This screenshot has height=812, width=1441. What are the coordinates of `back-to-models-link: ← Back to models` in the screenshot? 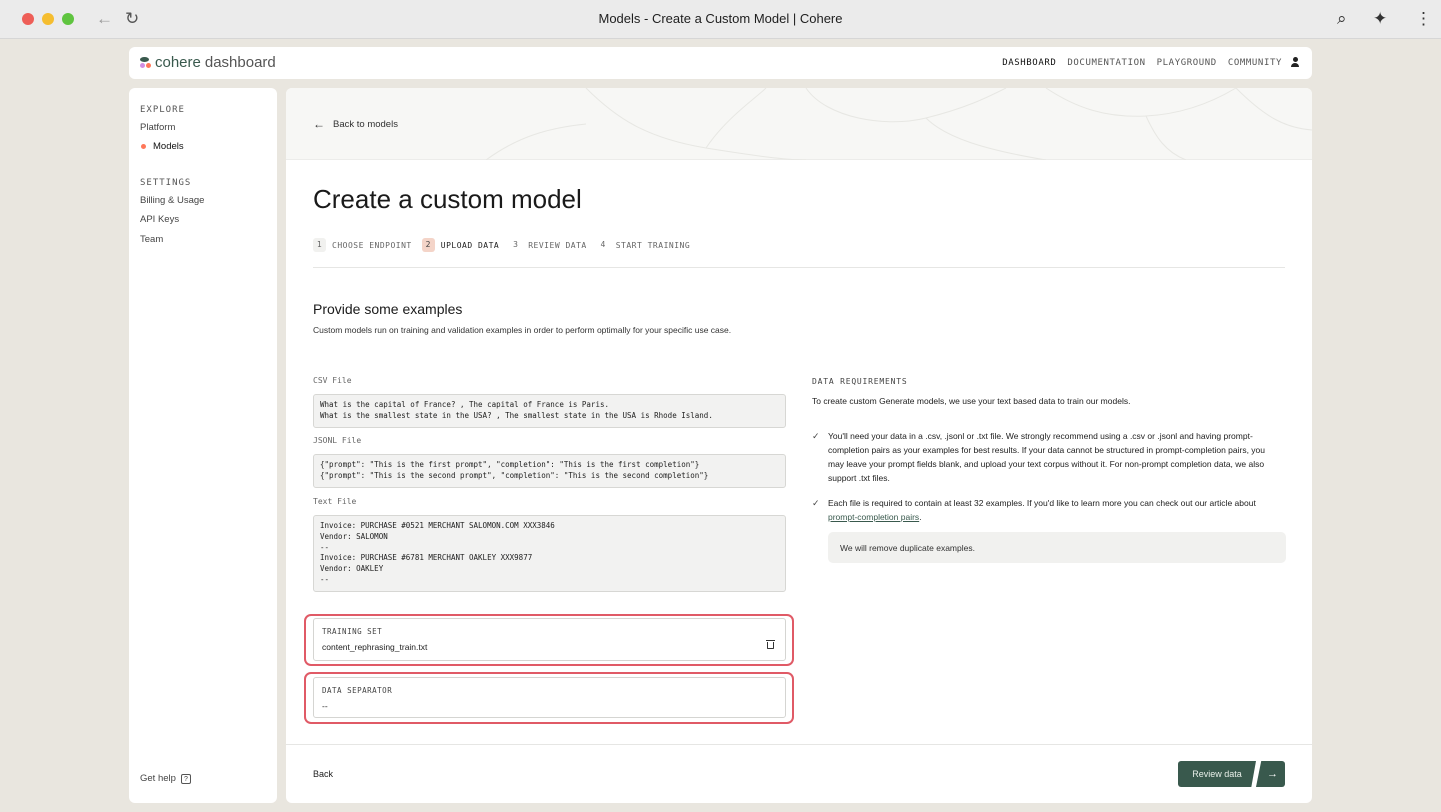 It's located at (355, 124).